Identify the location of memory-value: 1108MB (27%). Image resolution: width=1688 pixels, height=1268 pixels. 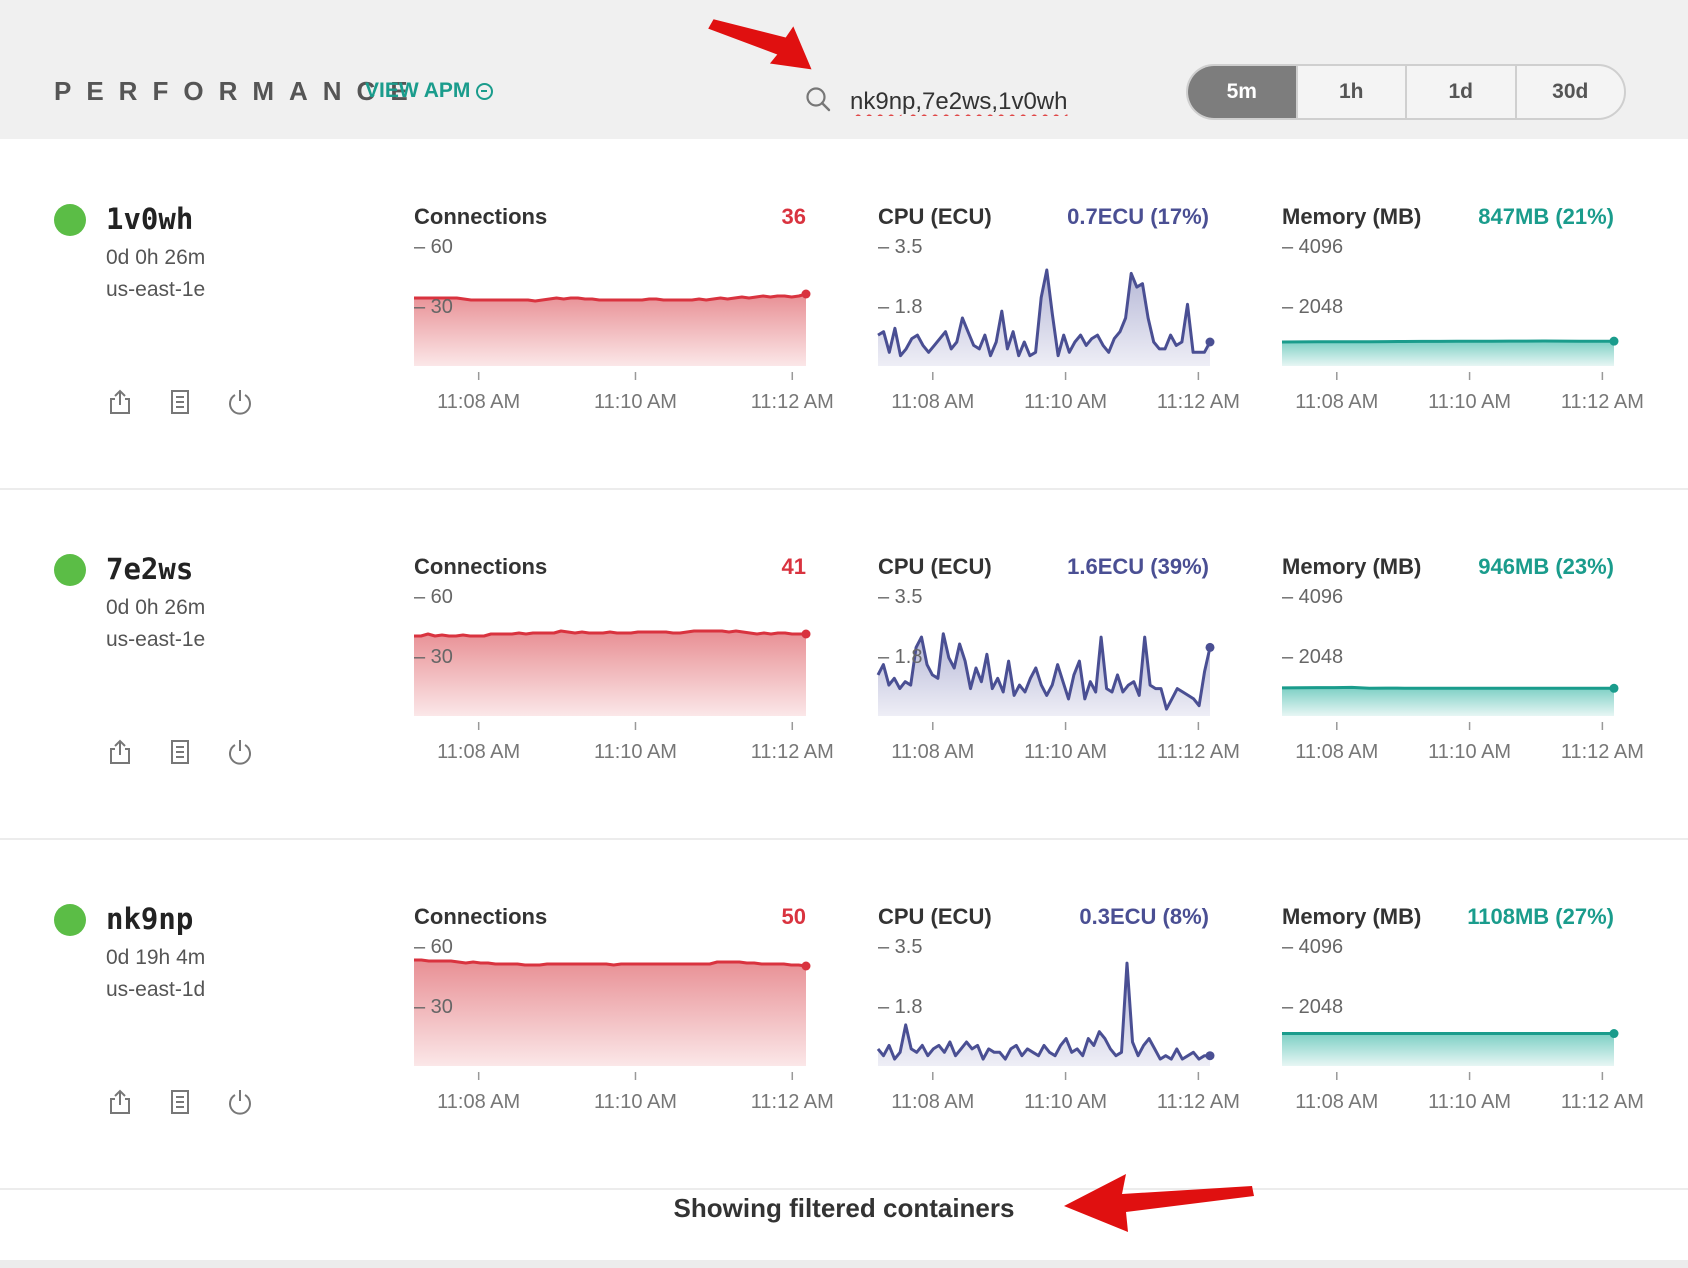
(1540, 916).